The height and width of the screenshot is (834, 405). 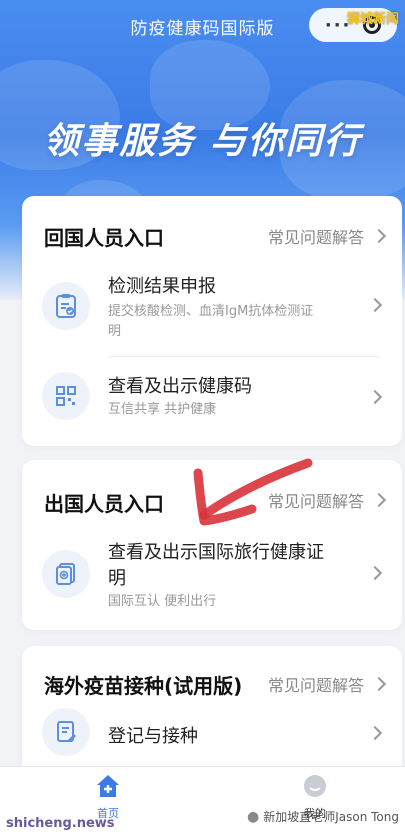 I want to click on section-heading: 回国人员入口, so click(x=104, y=238).